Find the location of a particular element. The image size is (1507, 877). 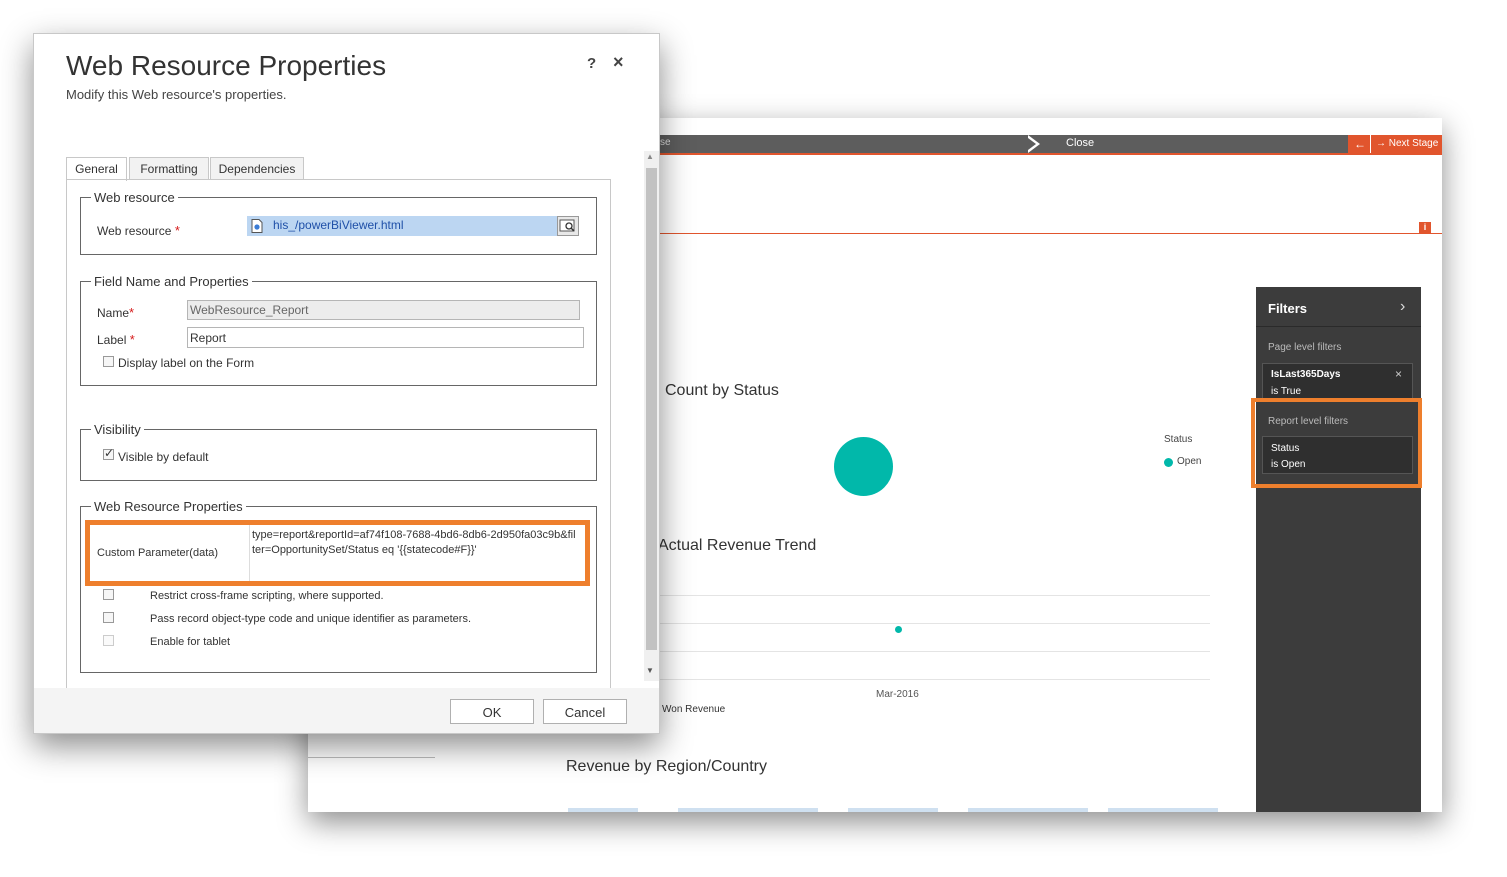

enable-for-tablet-text: Enable for tablet is located at coordinates (190, 642).